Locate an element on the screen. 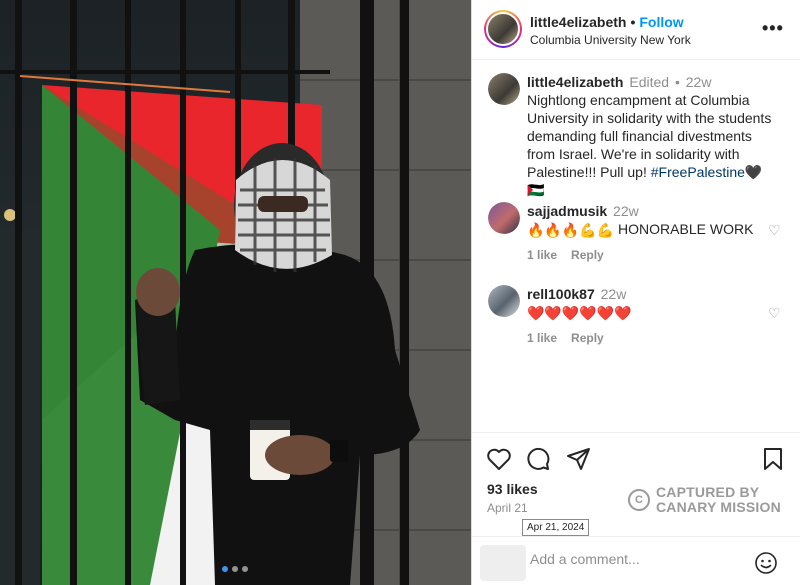 Image resolution: width=800 pixels, height=585 pixels. author-avatar is located at coordinates (503, 29).